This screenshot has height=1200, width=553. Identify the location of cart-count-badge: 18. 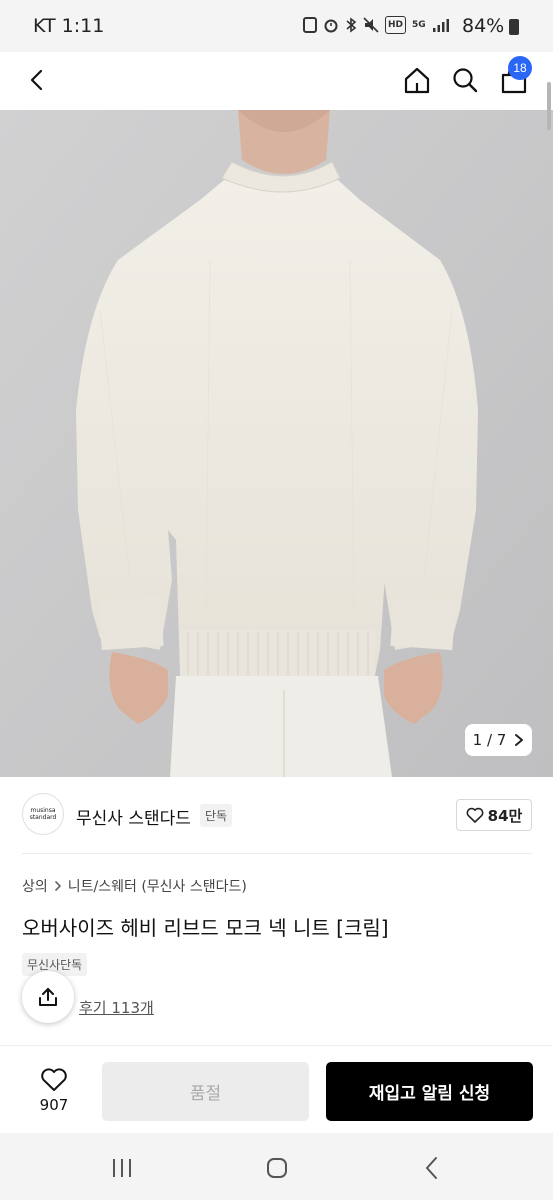
(520, 68).